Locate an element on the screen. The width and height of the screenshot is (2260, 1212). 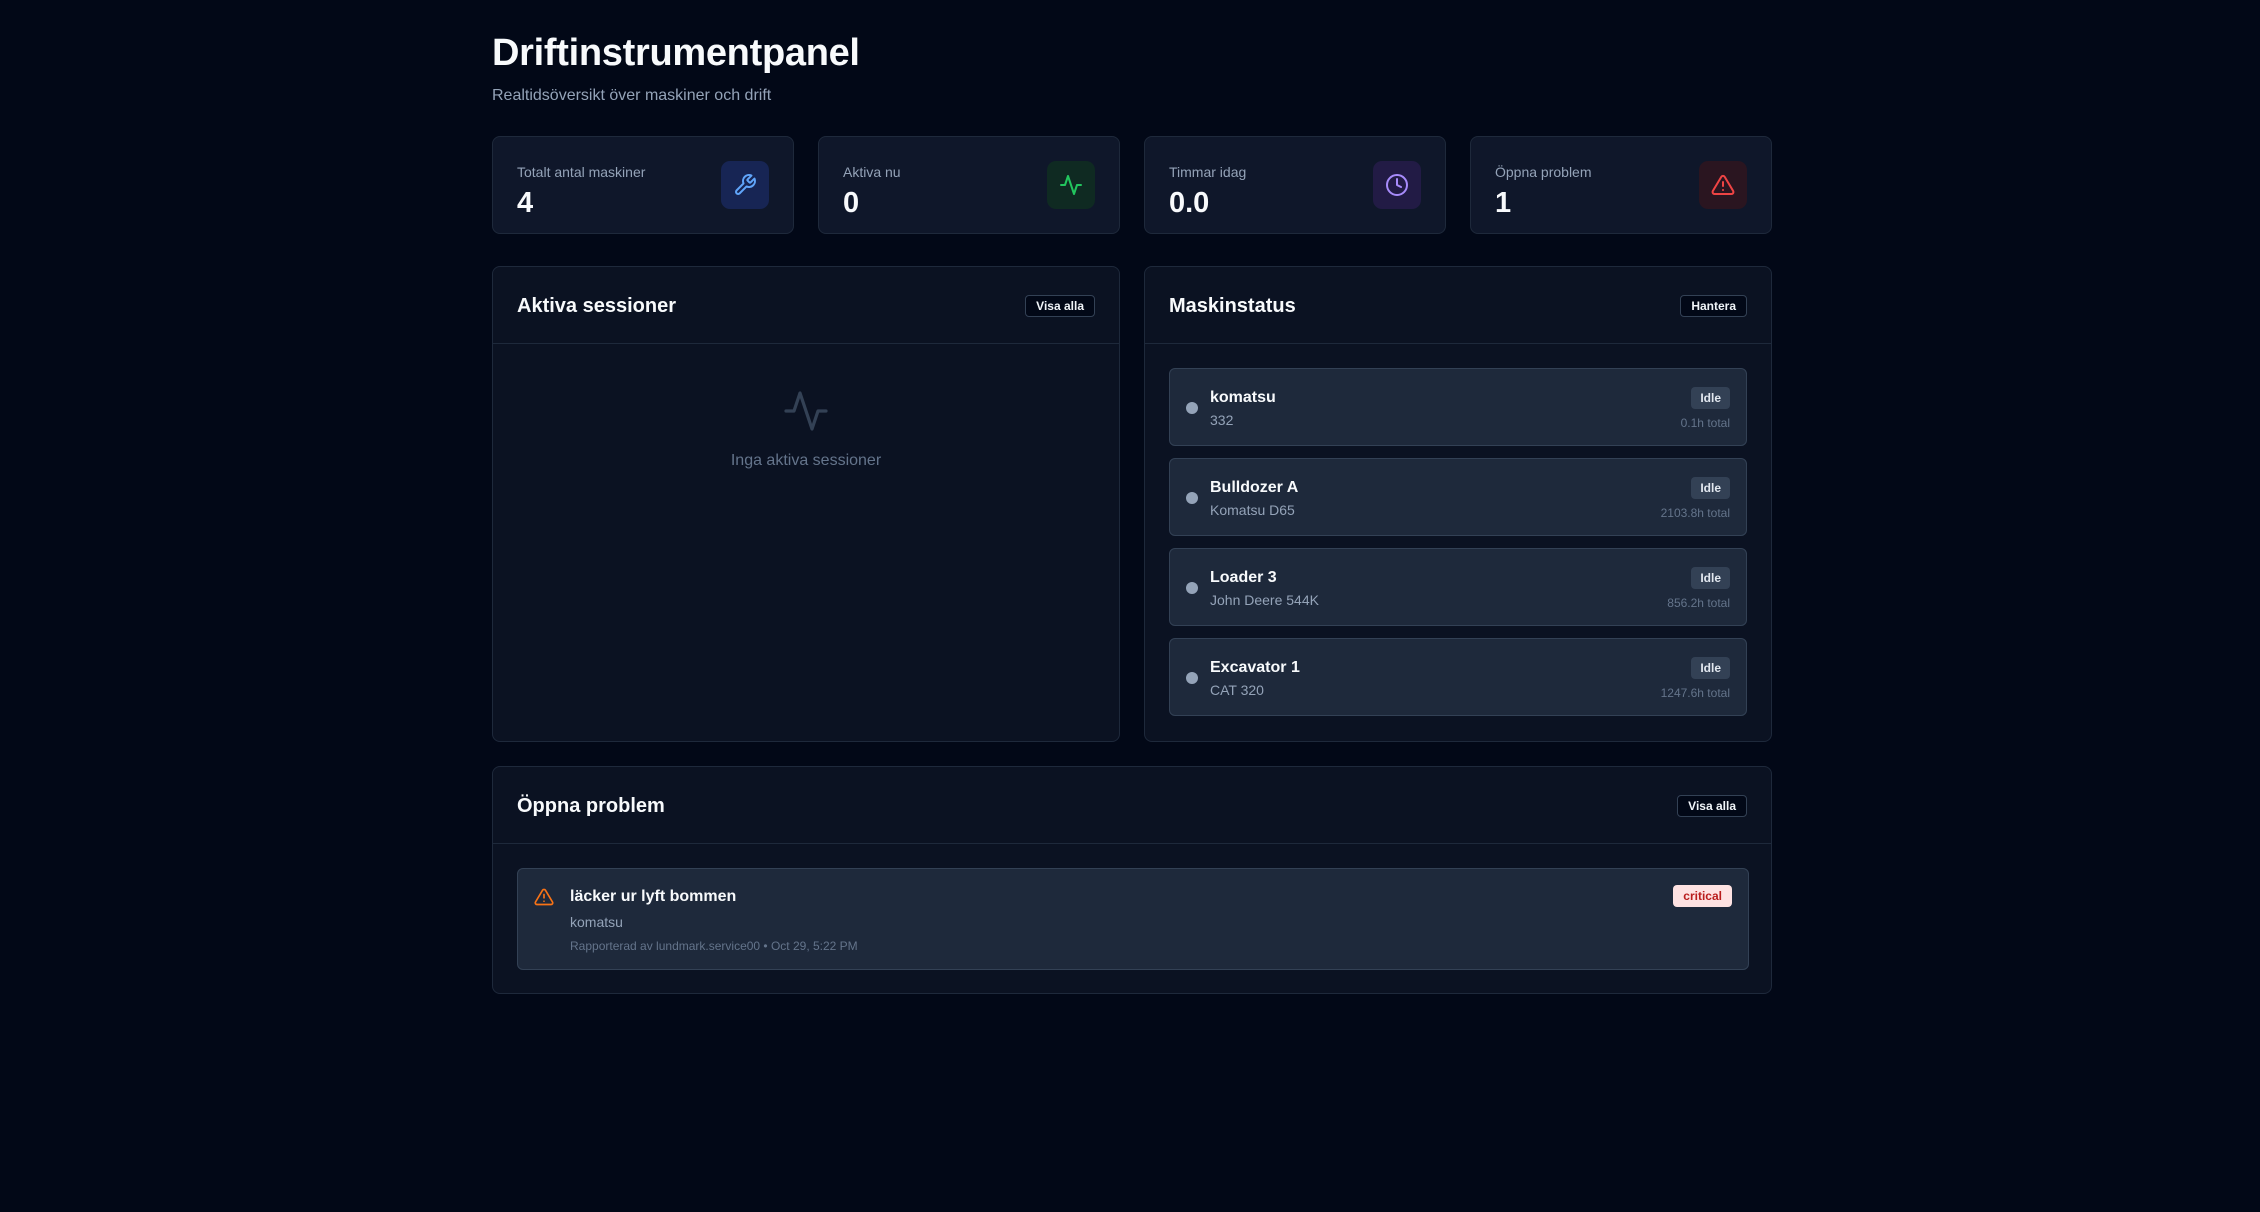
machine-row: Excavator 1 CAT 320 Idle 1247.6h total is located at coordinates (1458, 677).